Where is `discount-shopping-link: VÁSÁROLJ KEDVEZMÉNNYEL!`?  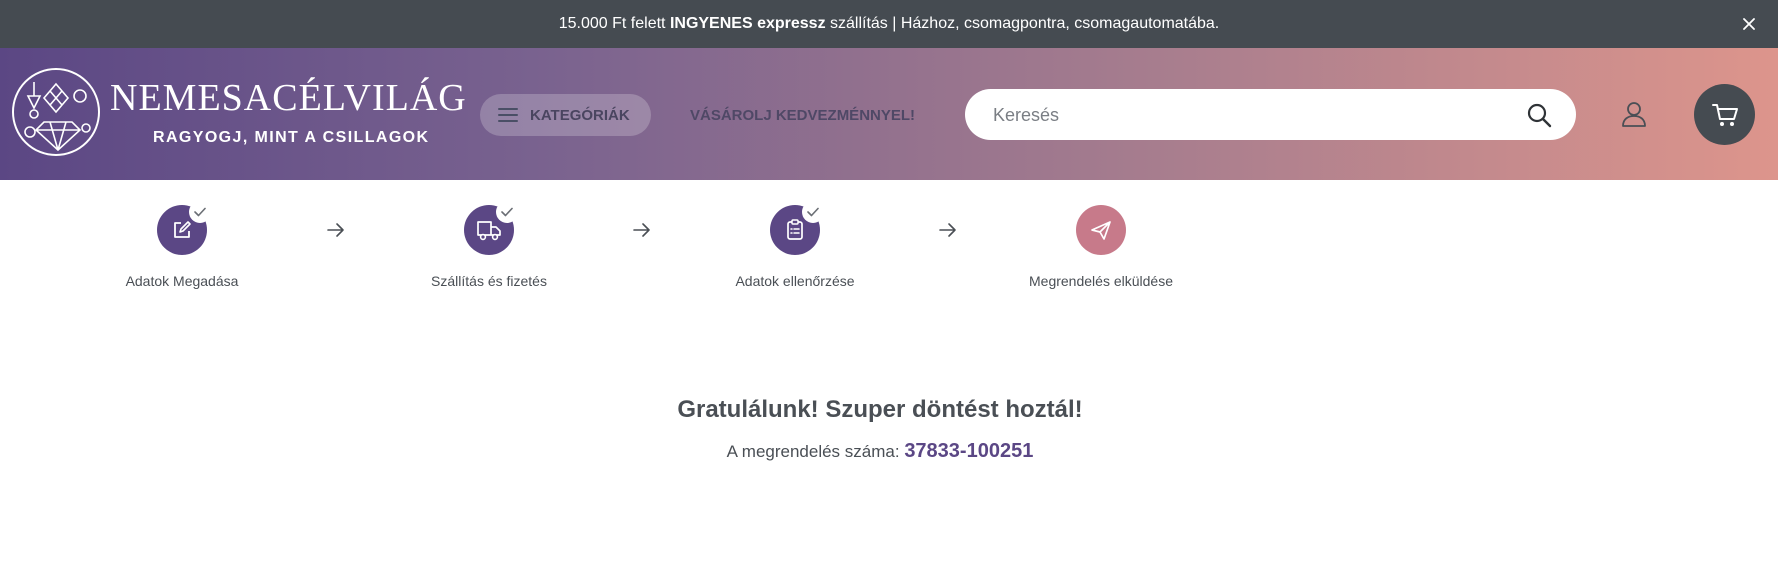
discount-shopping-link: VÁSÁROLJ KEDVEZMÉNNYEL! is located at coordinates (802, 115).